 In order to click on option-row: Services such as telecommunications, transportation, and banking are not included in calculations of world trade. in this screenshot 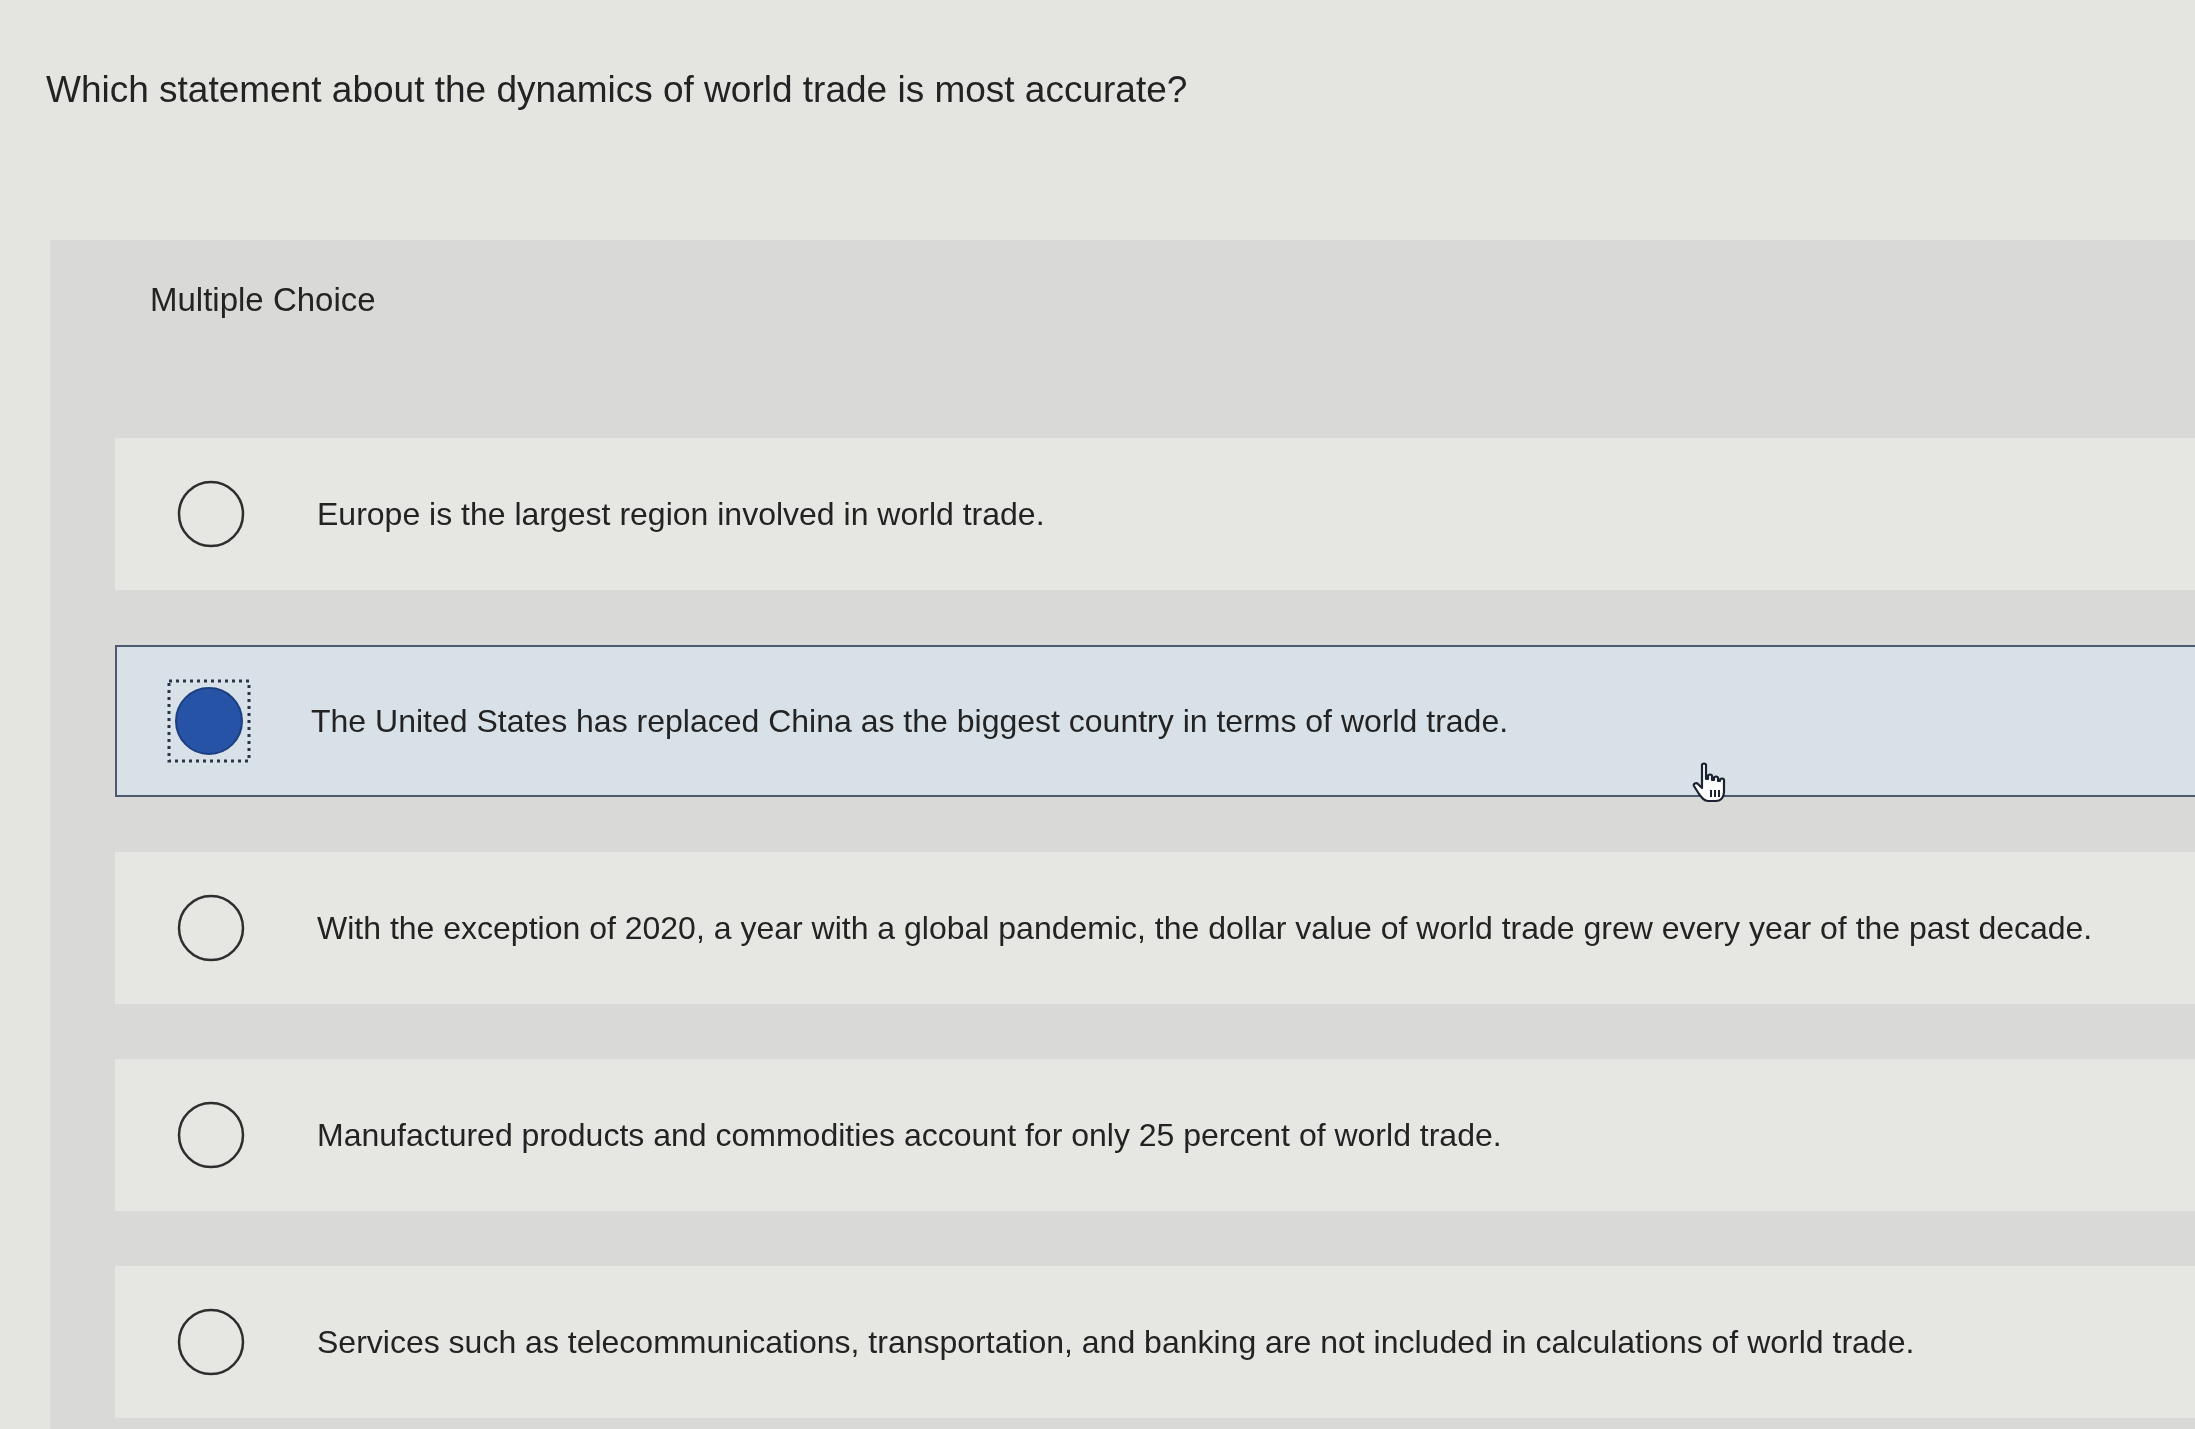, I will do `click(1155, 1342)`.